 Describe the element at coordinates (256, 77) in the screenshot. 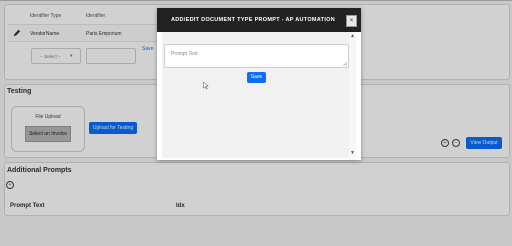

I see `modal-save-button: Save` at that location.